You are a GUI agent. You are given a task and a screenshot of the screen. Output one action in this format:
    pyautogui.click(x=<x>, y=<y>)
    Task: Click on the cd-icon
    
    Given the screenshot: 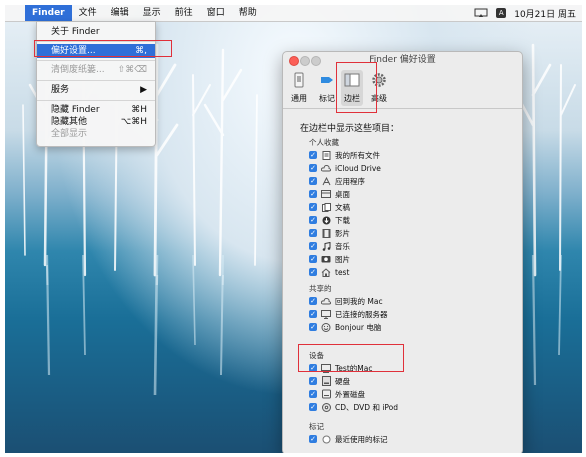 What is the action you would take?
    pyautogui.click(x=326, y=407)
    